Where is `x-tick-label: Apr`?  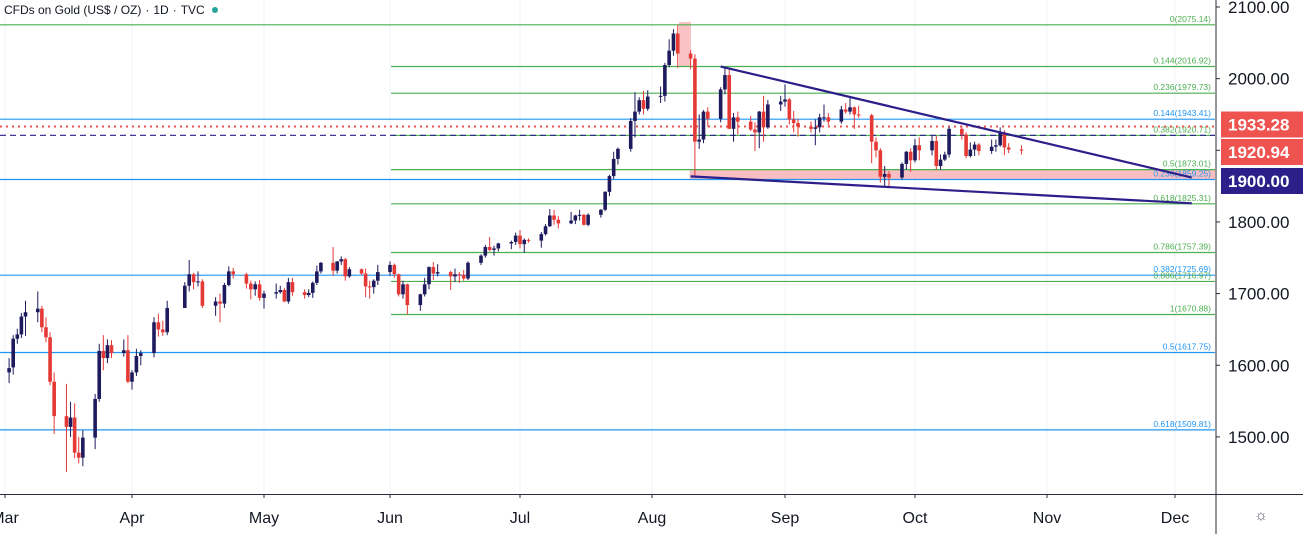 x-tick-label: Apr is located at coordinates (133, 518).